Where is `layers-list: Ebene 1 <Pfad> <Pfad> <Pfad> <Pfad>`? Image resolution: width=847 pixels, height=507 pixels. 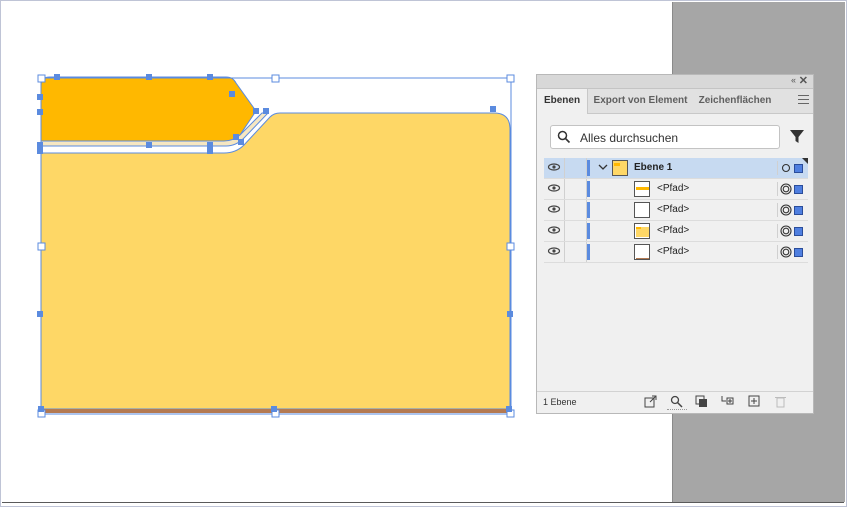 layers-list: Ebene 1 <Pfad> <Pfad> <Pfad> <Pfad> is located at coordinates (676, 210).